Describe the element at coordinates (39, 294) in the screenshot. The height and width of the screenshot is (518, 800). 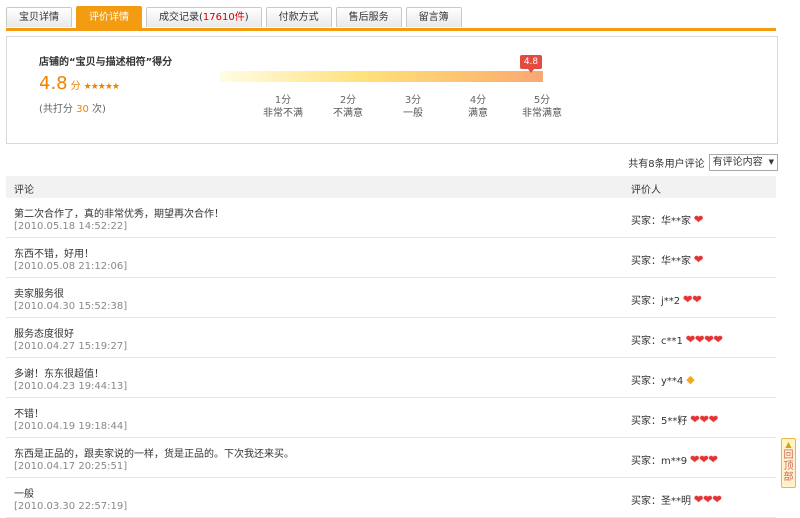
I see `review-text: 卖家服务很` at that location.